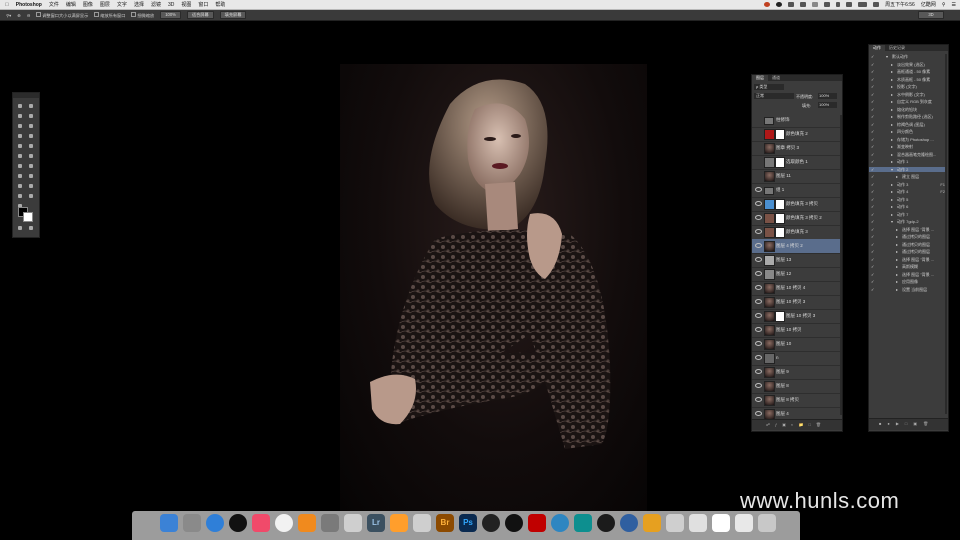 This screenshot has width=960, height=540. I want to click on quick-mask-icon, so click(20, 228).